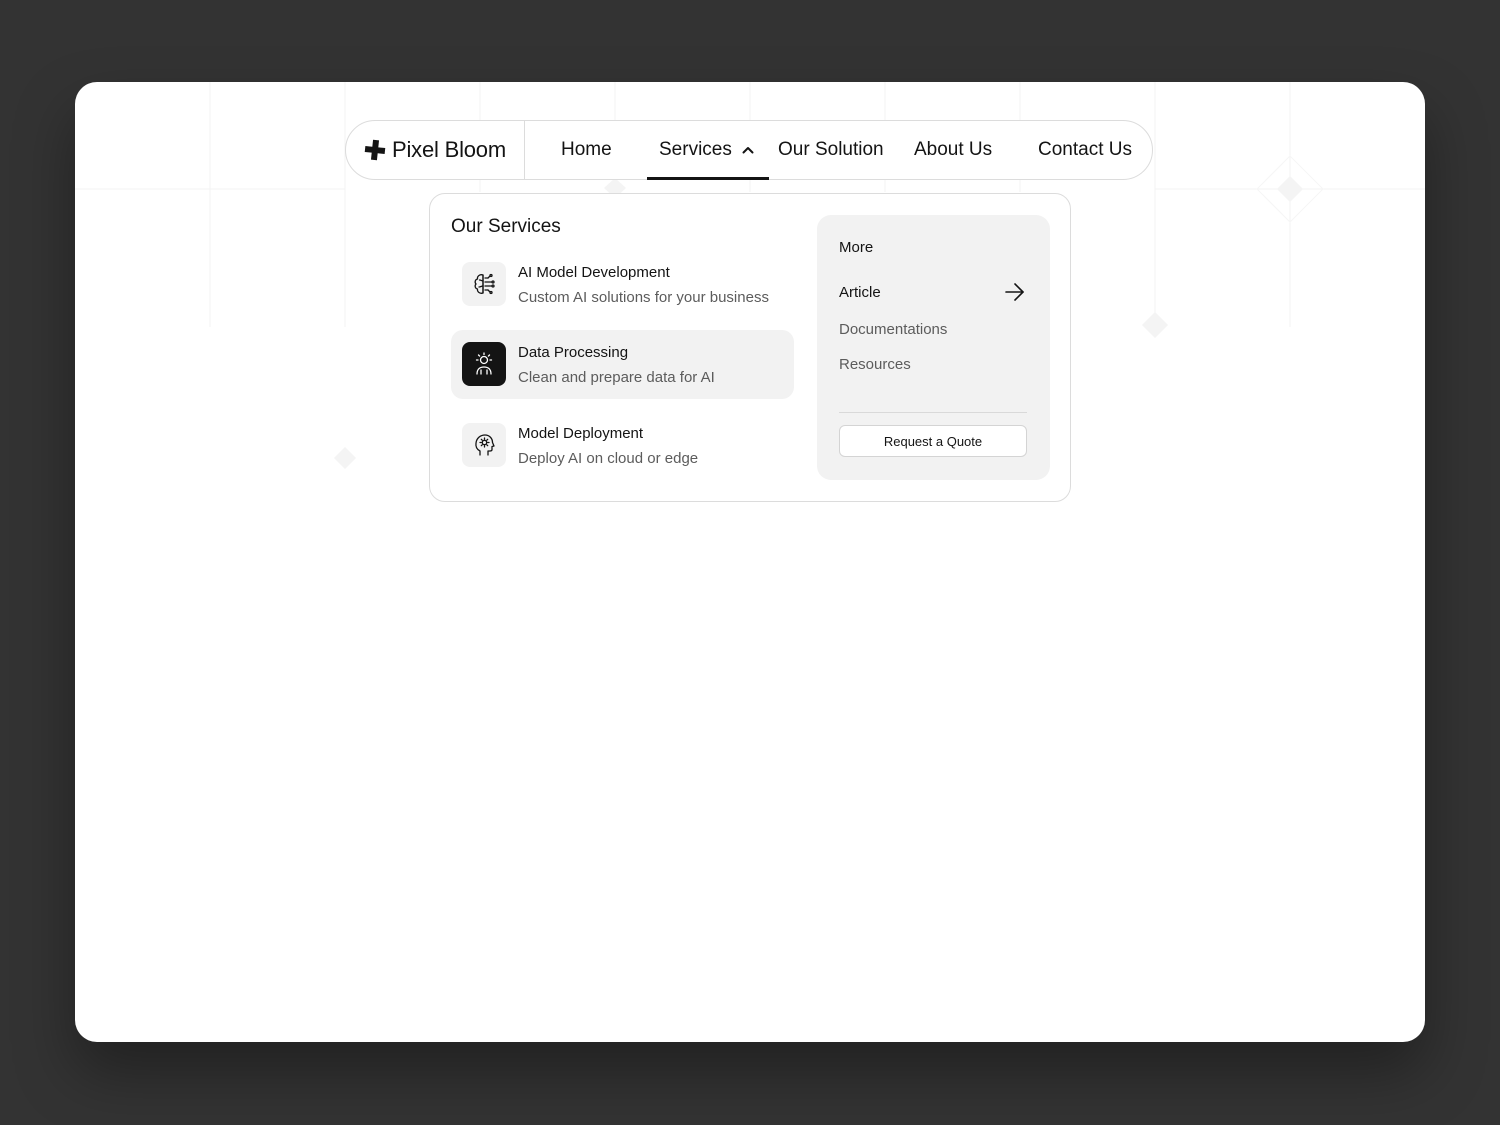  Describe the element at coordinates (573, 352) in the screenshot. I see `service-title: Data Processing` at that location.